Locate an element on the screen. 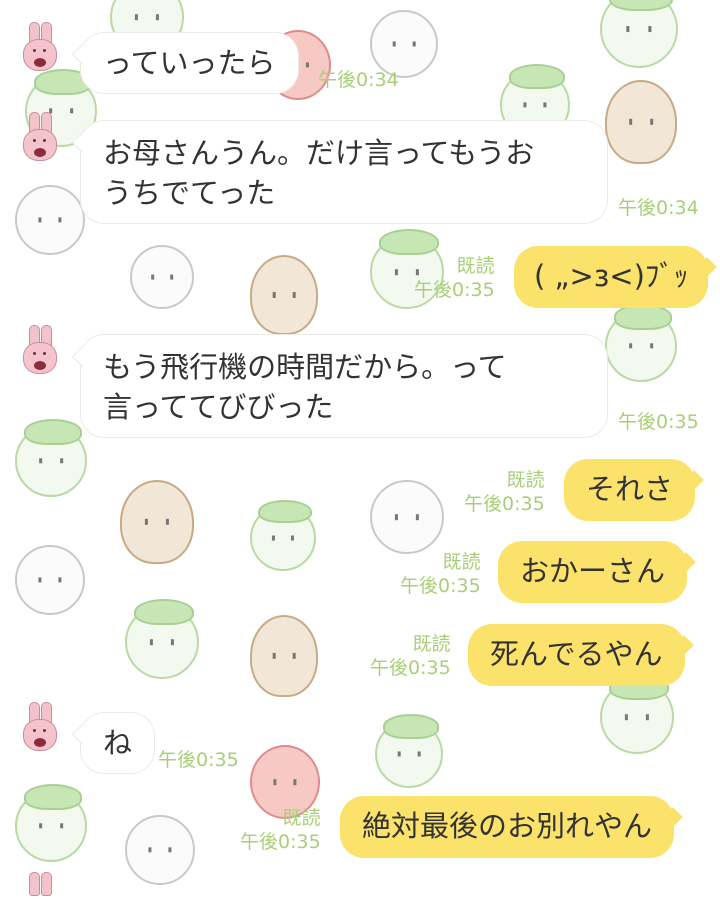 This screenshot has width=720, height=924. outgoing-message-bubble: それさ is located at coordinates (634, 490).